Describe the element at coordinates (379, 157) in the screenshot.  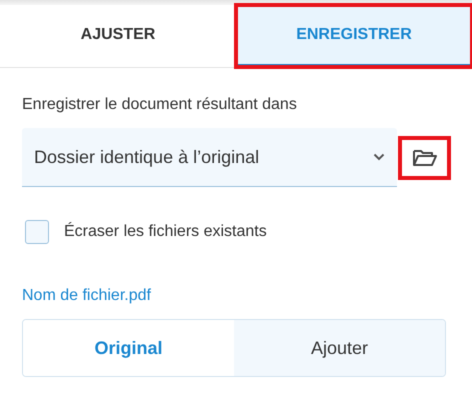
I see `chevron-down-icon` at that location.